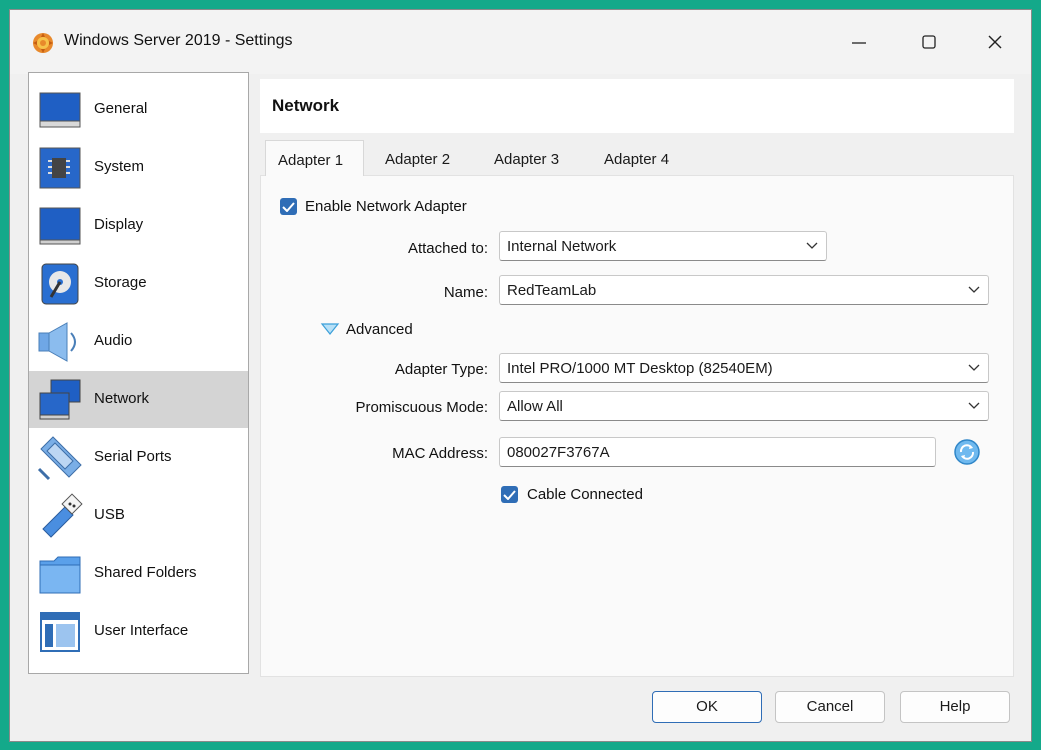 The height and width of the screenshot is (750, 1041). What do you see at coordinates (421, 407) in the screenshot?
I see `promiscuous-mode-label: Promiscuous Mode:` at bounding box center [421, 407].